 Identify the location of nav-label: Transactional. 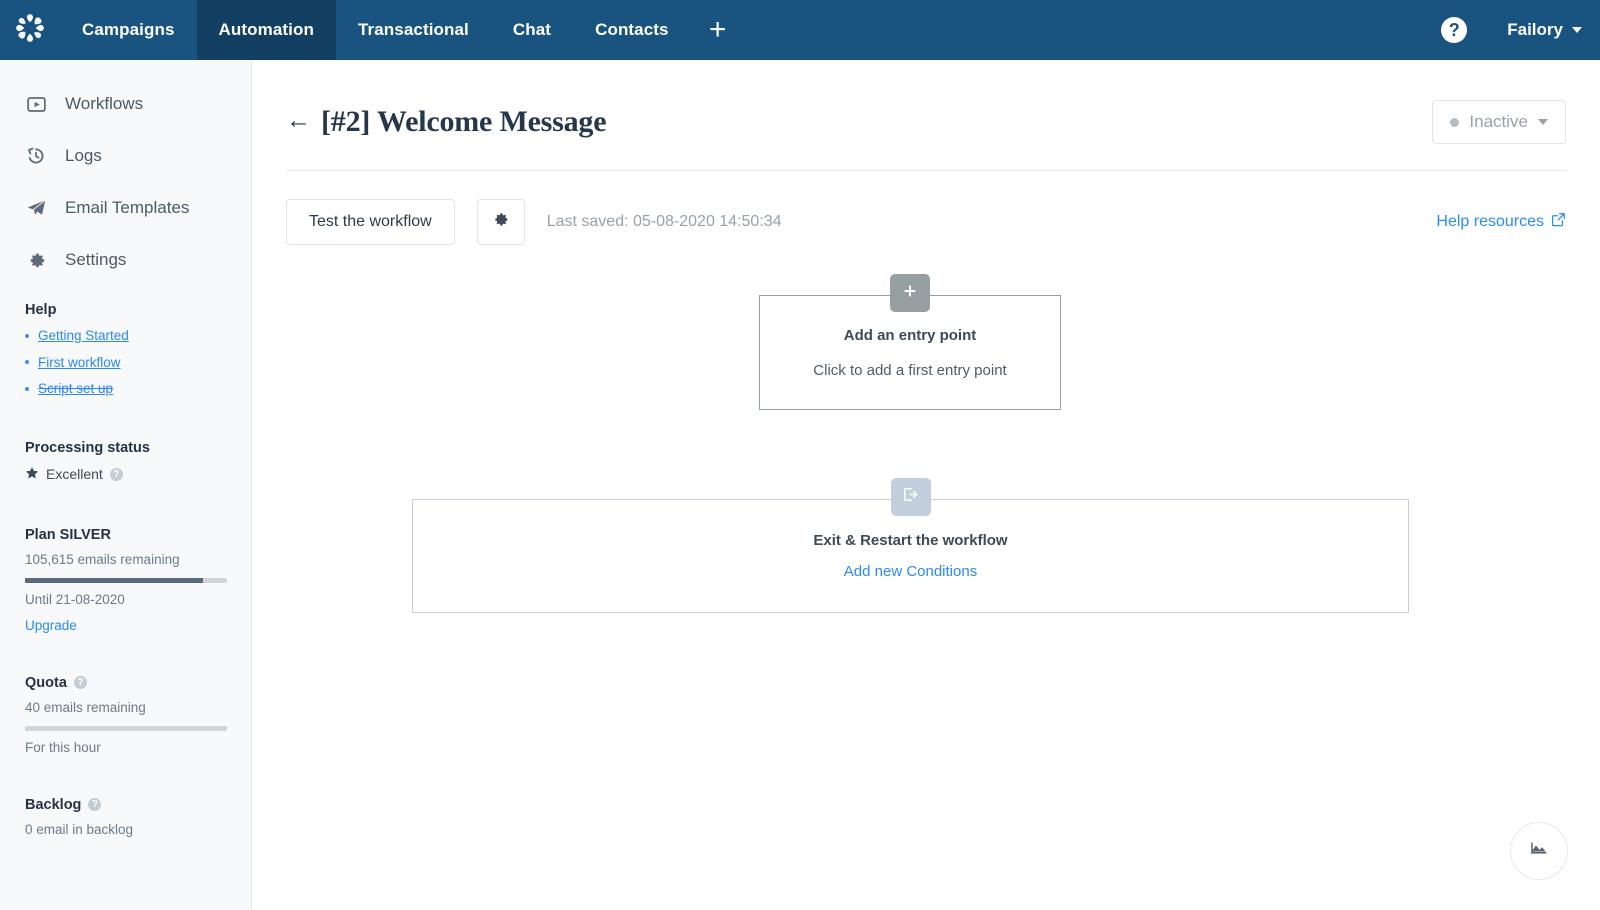
(413, 29).